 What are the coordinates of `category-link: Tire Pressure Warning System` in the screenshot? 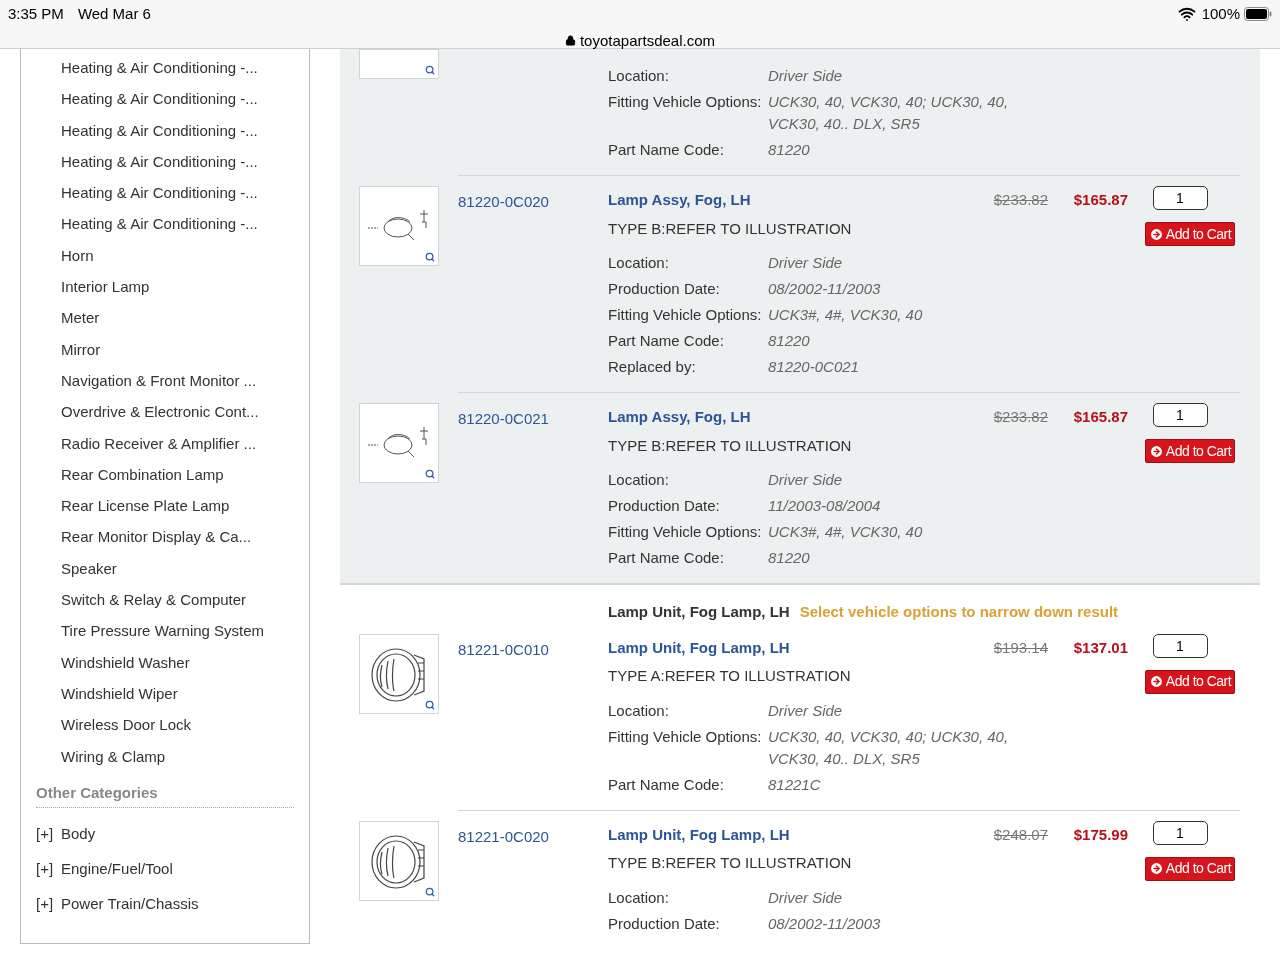 It's located at (185, 631).